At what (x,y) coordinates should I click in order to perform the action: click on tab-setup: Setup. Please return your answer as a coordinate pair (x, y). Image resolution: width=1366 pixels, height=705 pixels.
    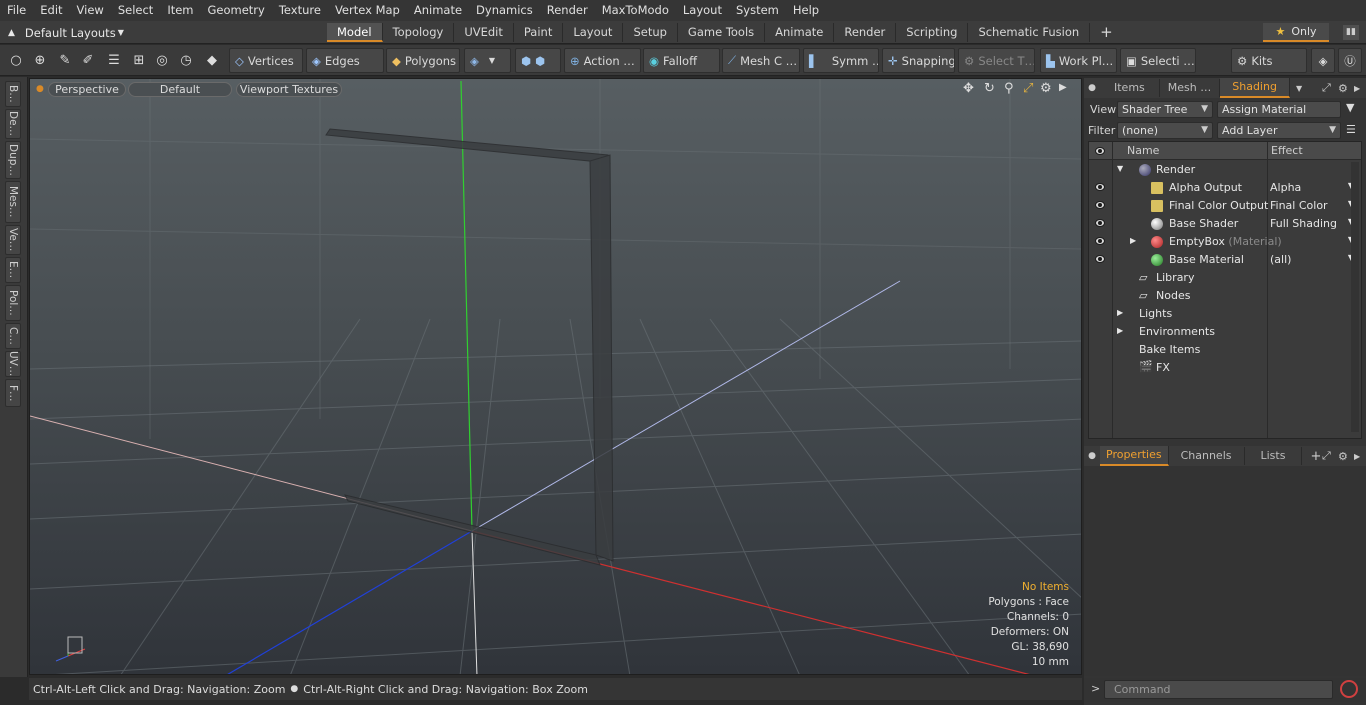
    Looking at the image, I should click on (650, 32).